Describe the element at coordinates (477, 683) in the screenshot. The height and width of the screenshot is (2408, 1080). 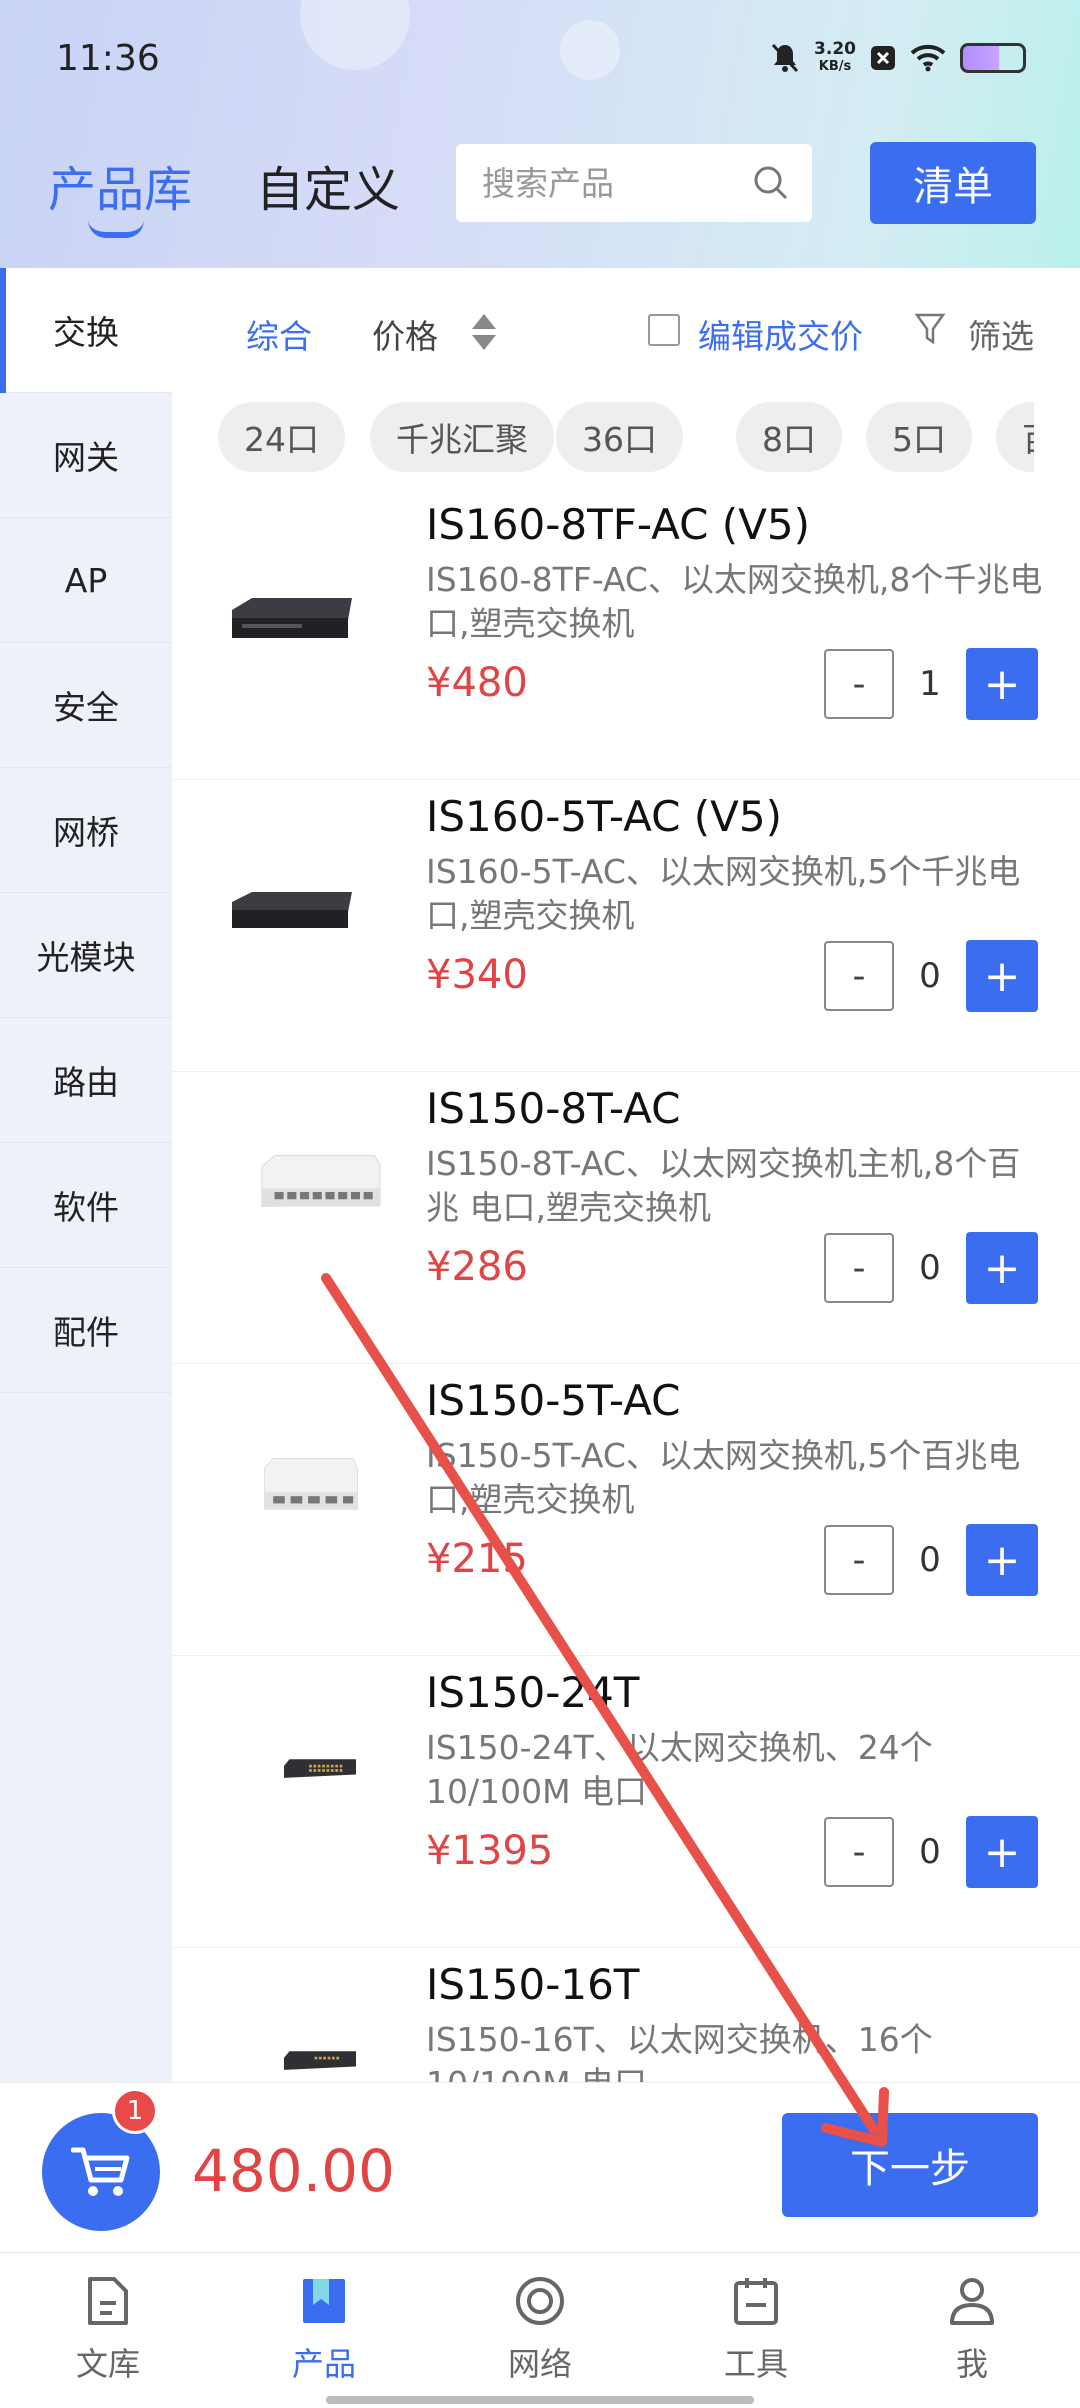
I see `product-price: ¥480` at that location.